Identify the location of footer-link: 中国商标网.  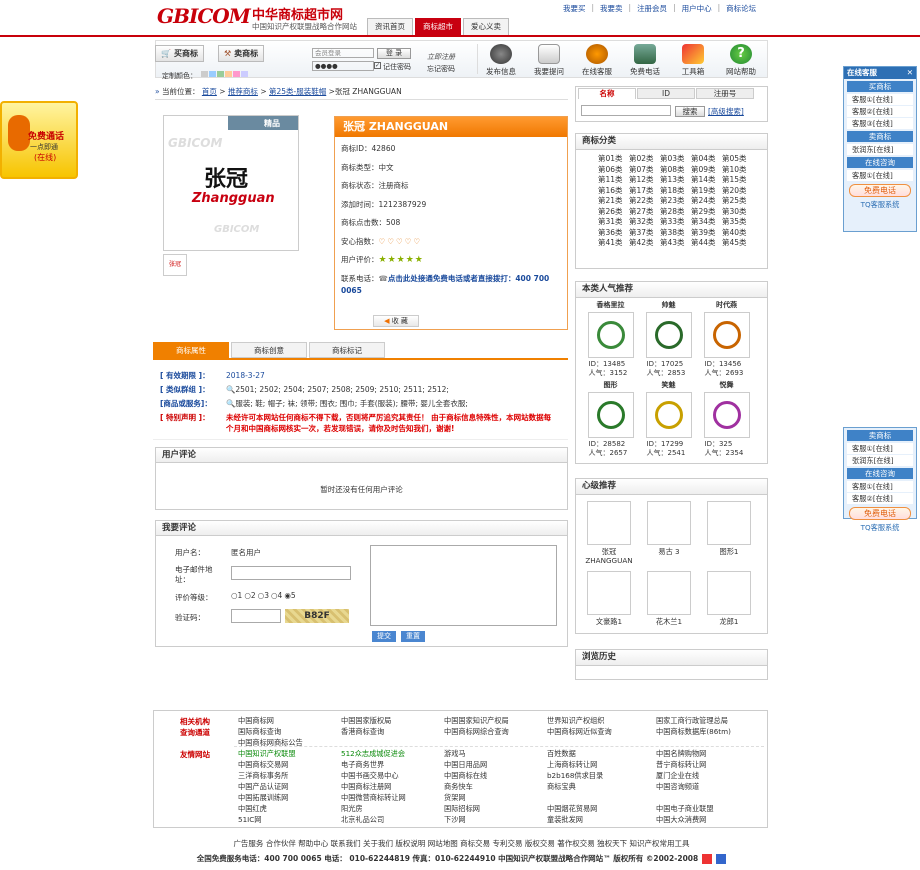
(256, 720).